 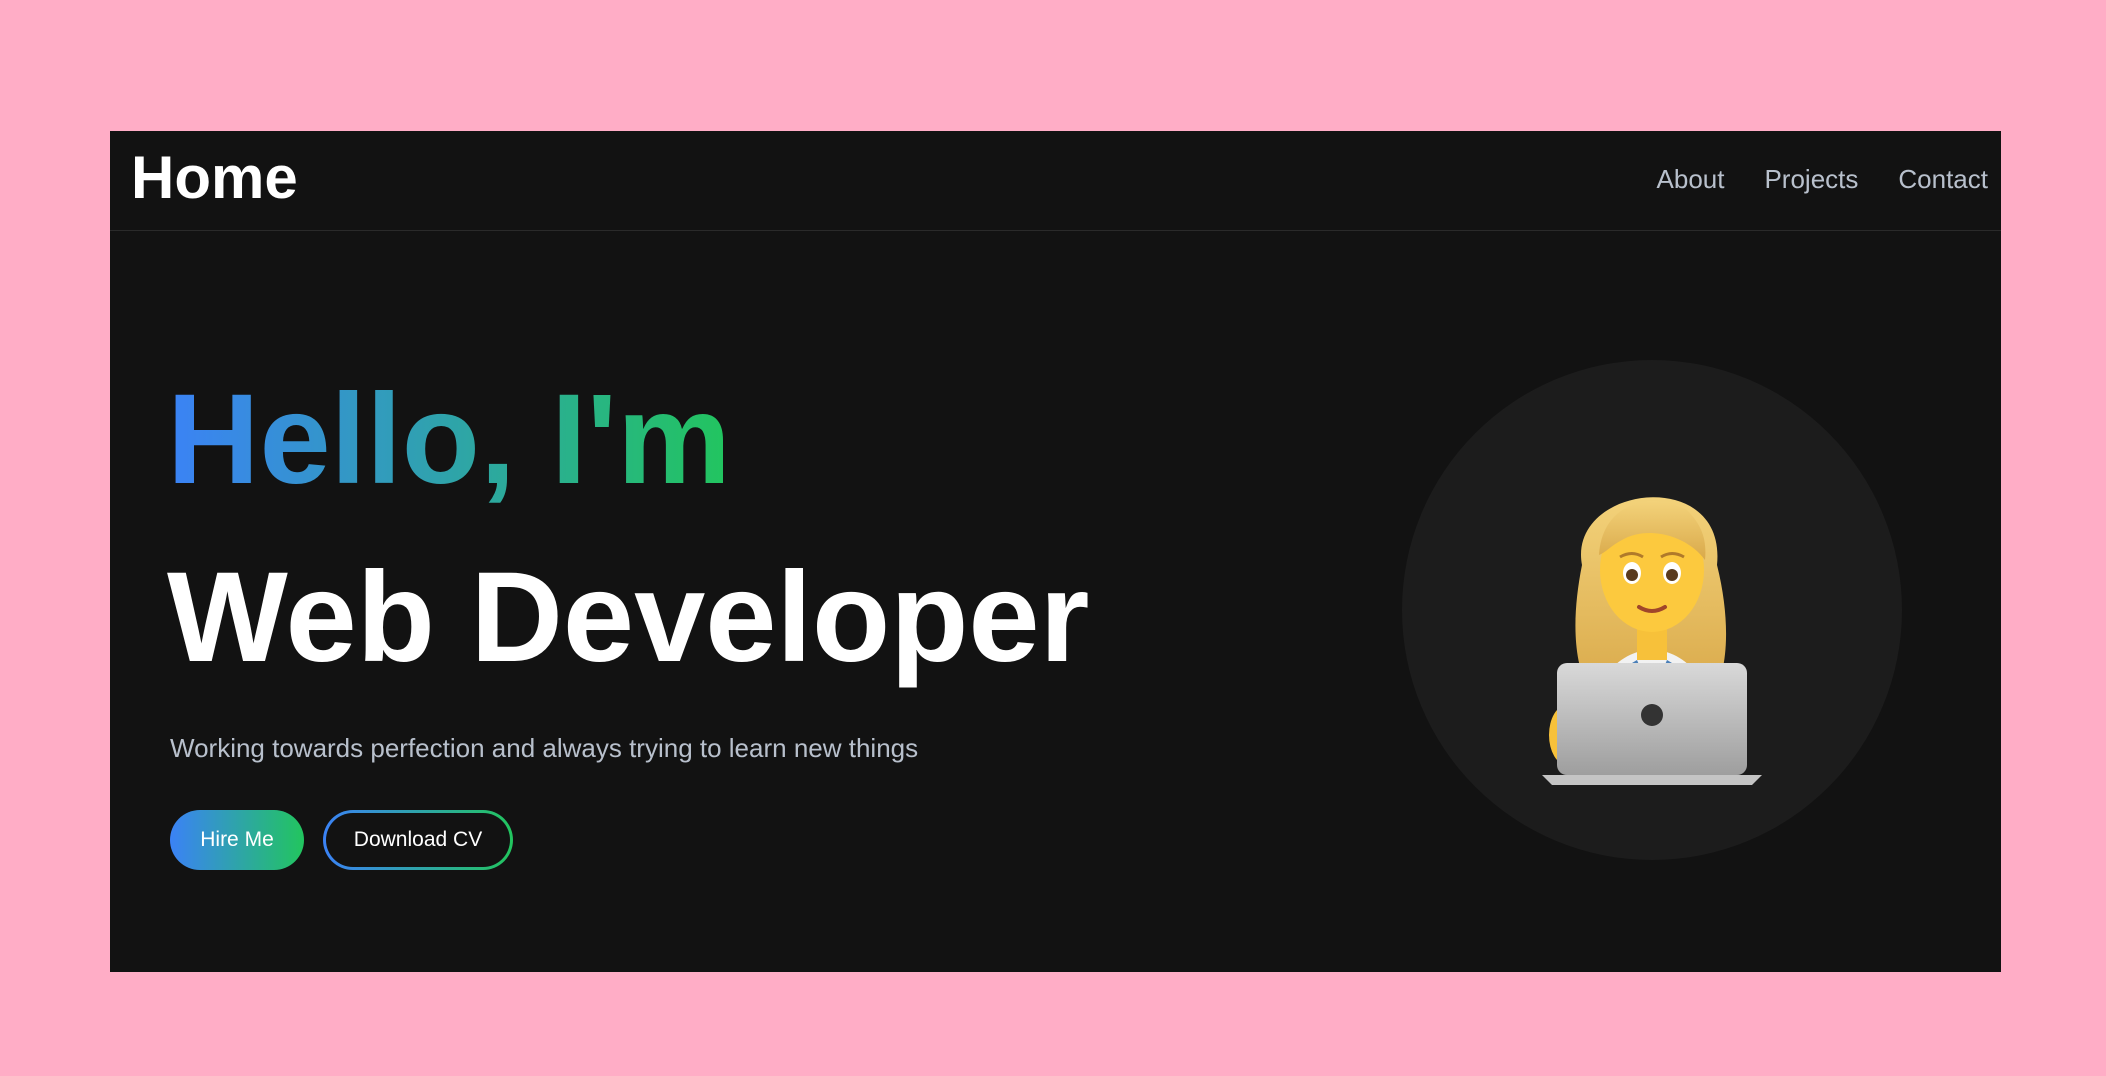 I want to click on hire-me-button: Hire Me, so click(x=237, y=840).